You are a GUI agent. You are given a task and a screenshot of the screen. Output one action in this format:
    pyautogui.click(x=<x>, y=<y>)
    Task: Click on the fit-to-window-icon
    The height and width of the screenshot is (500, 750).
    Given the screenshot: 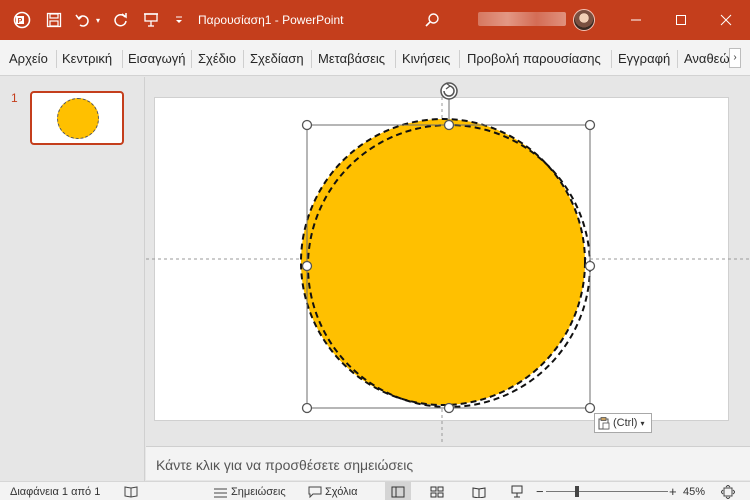 What is the action you would take?
    pyautogui.click(x=728, y=491)
    